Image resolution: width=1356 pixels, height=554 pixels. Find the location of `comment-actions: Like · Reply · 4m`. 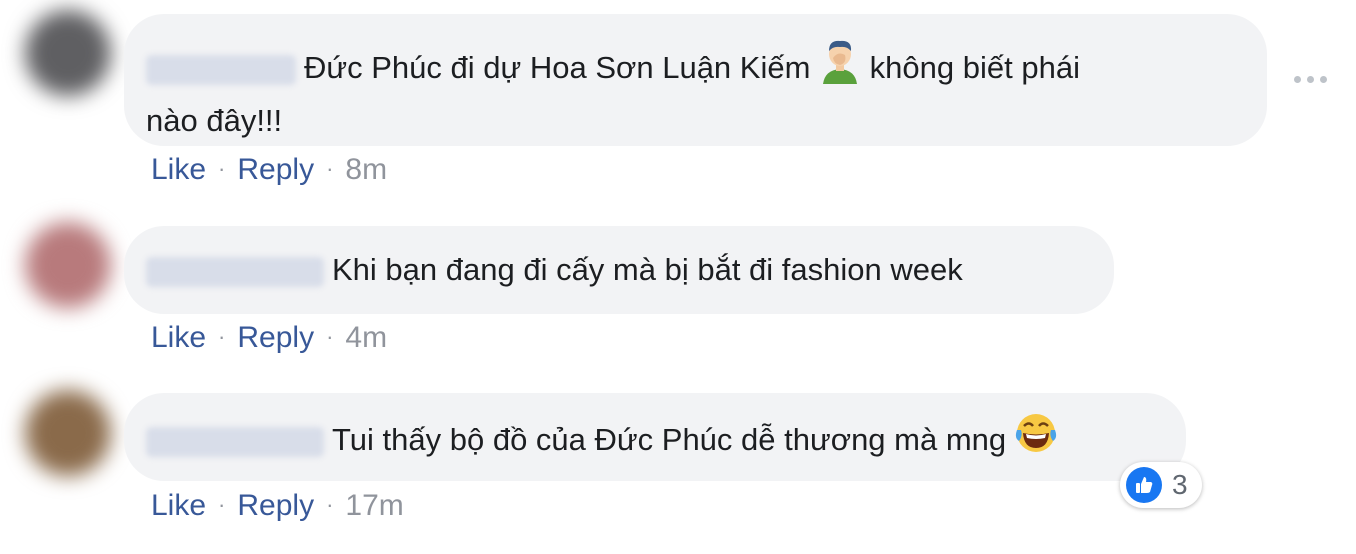

comment-actions: Like · Reply · 4m is located at coordinates (269, 339).